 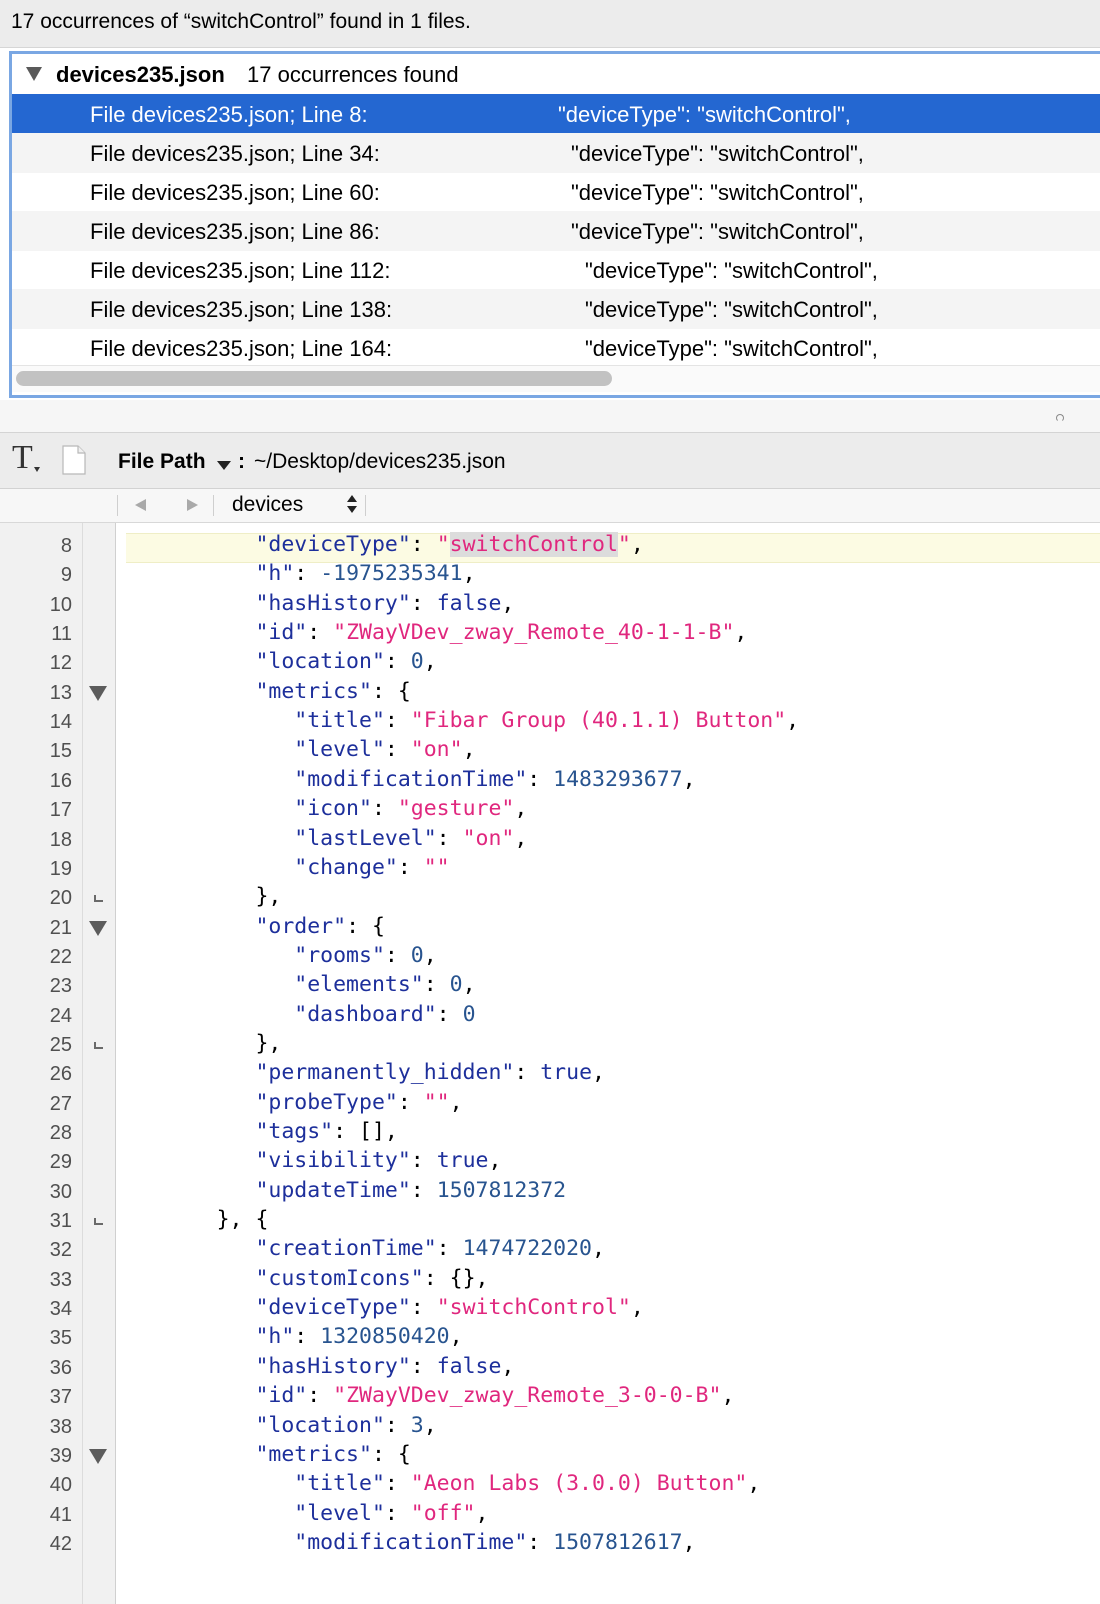 I want to click on code-text: "h": 1320850420,, so click(x=294, y=1336).